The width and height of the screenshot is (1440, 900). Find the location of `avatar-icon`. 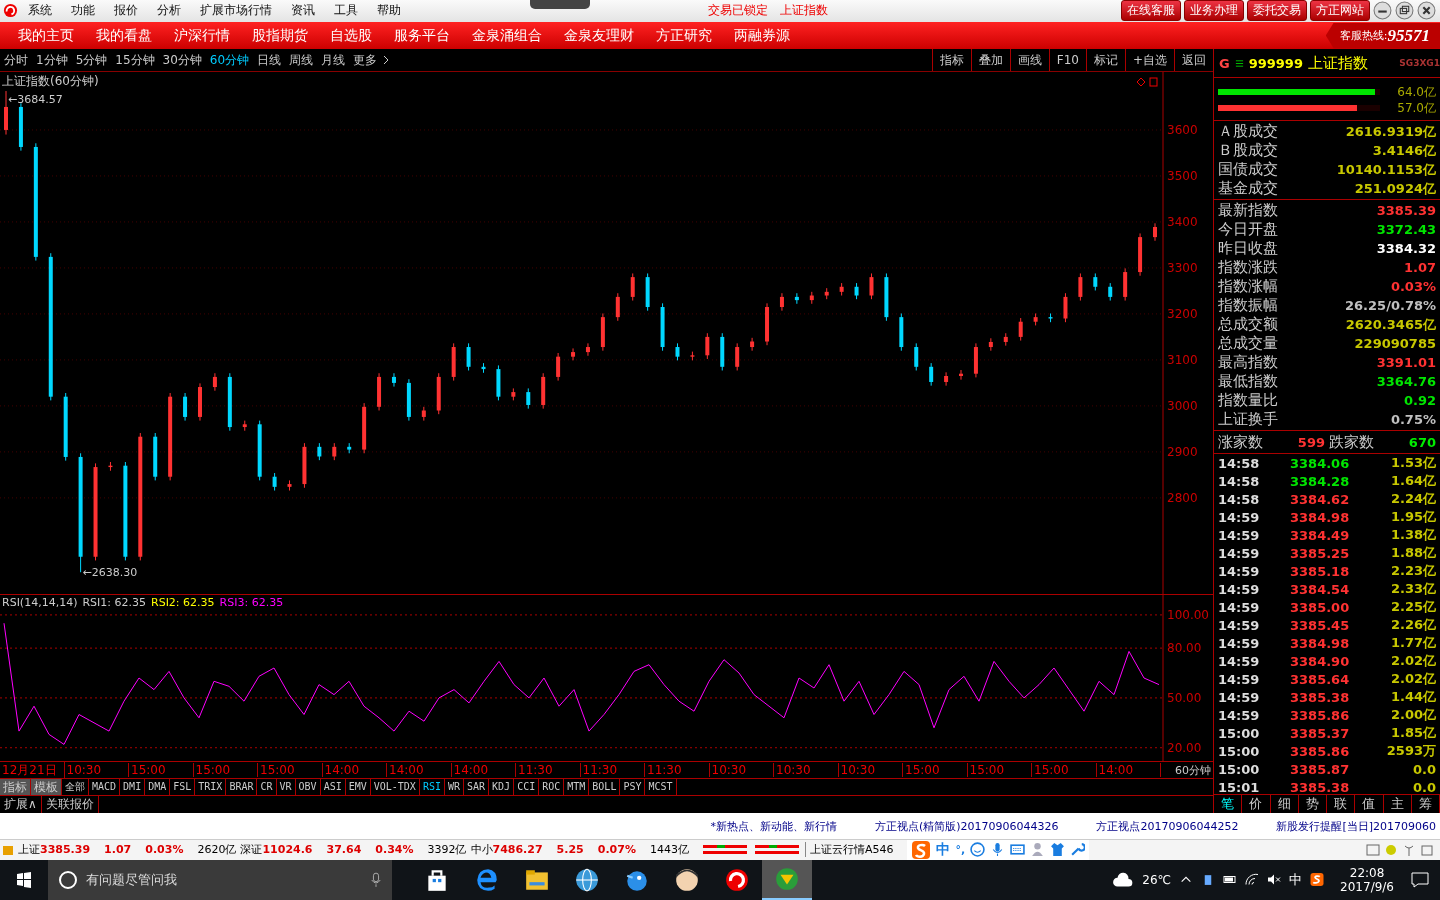

avatar-icon is located at coordinates (687, 880).